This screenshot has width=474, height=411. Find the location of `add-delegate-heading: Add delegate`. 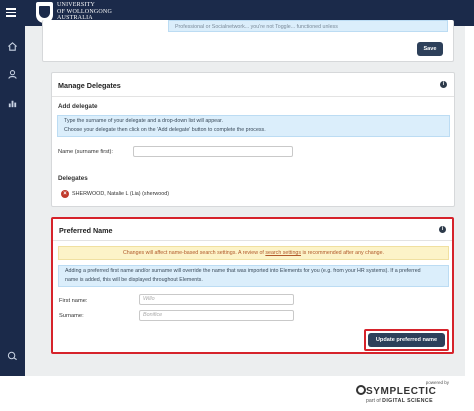

add-delegate-heading: Add delegate is located at coordinates (78, 106).